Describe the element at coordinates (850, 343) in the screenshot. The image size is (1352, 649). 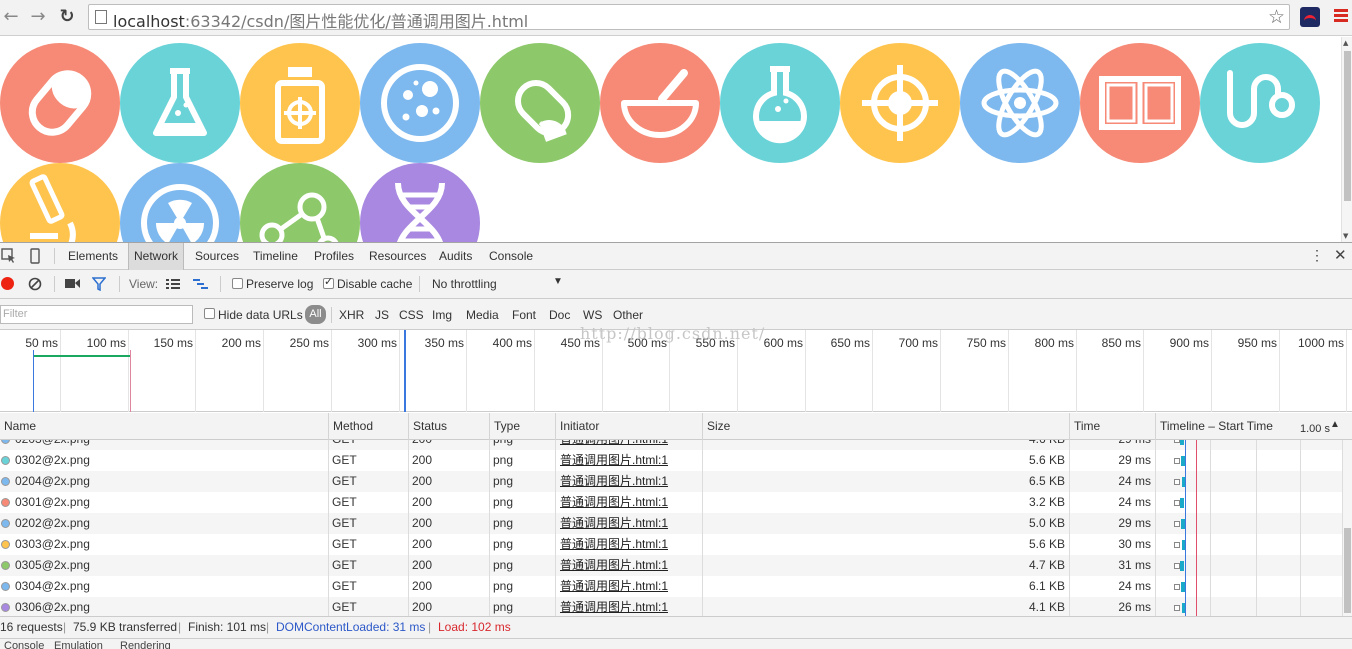
I see `overview-tick-label: 650 ms` at that location.